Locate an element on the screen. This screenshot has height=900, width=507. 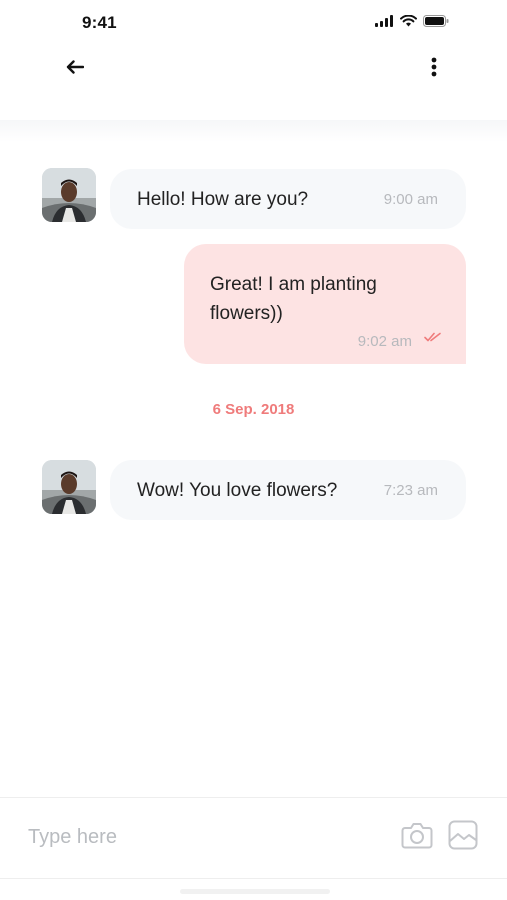
message-input is located at coordinates (198, 837).